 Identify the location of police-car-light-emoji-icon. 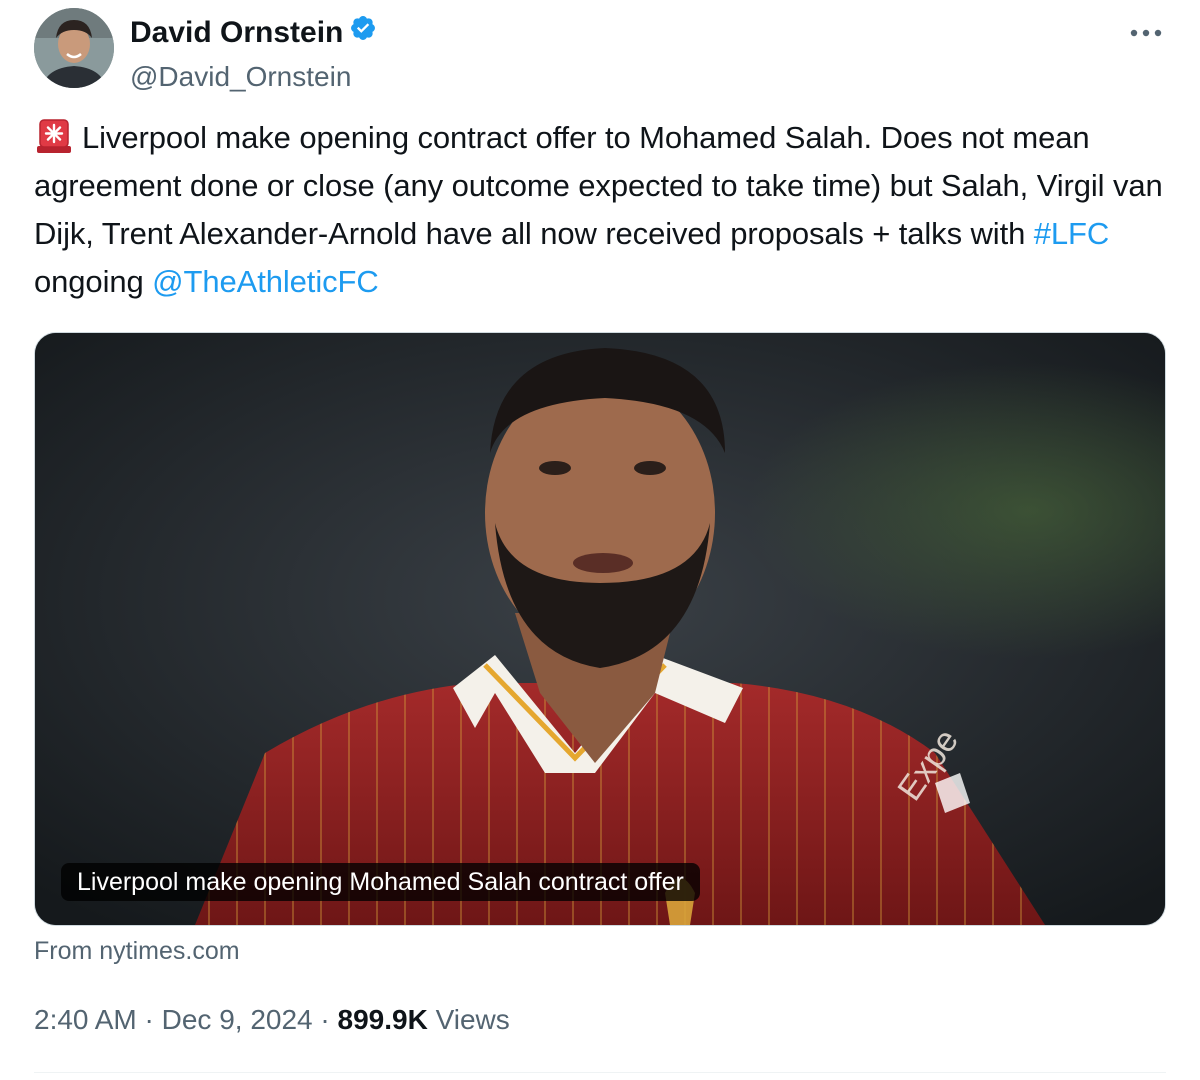
(54, 135).